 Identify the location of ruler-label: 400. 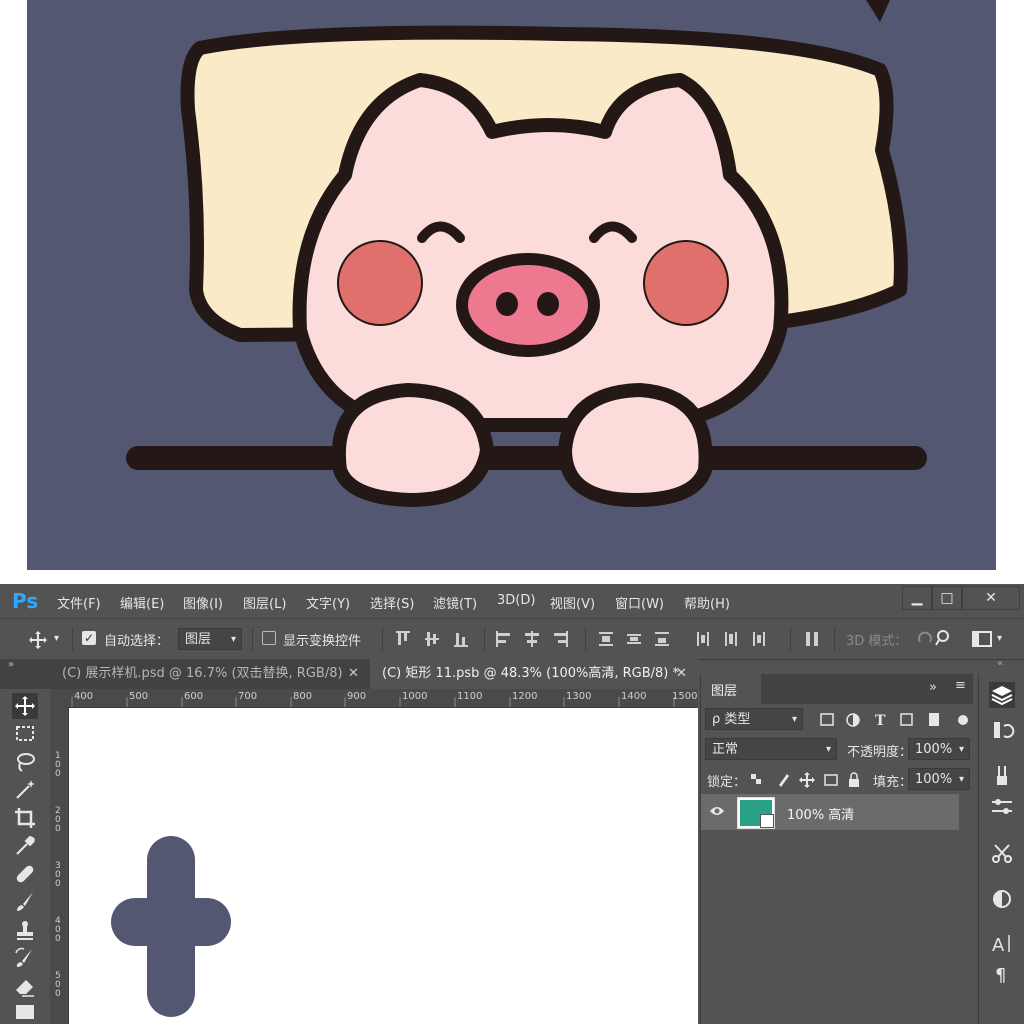
(84, 696).